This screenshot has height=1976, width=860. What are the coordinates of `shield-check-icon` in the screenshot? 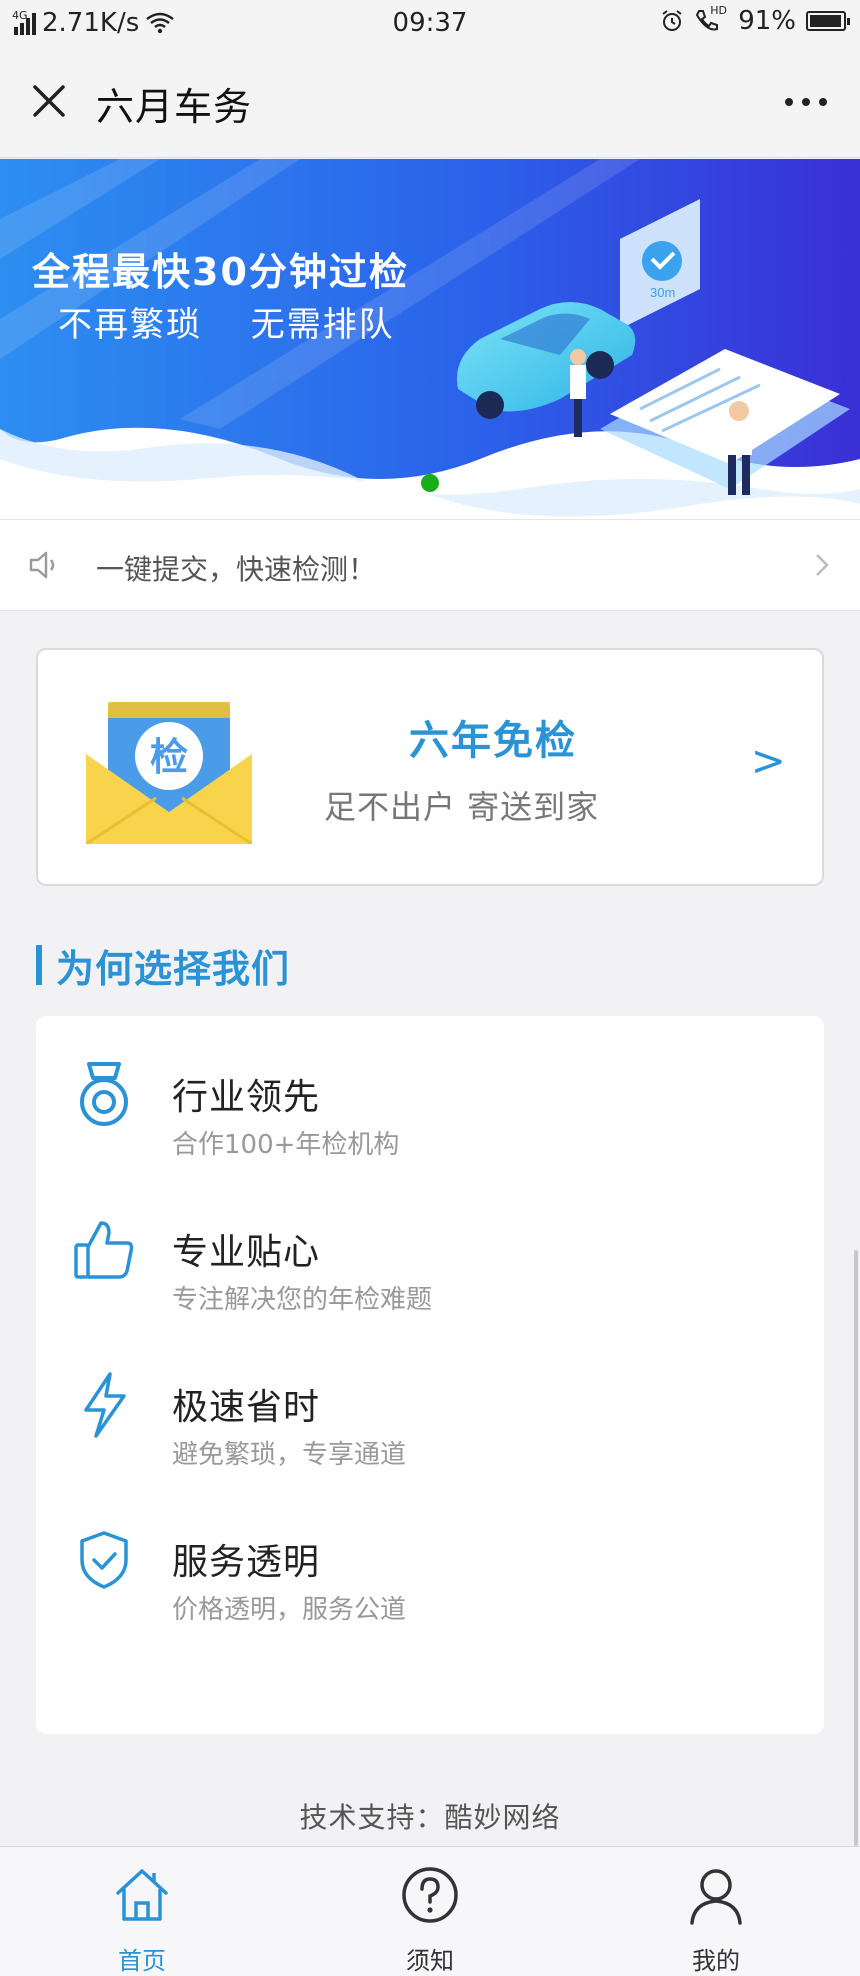 It's located at (104, 1560).